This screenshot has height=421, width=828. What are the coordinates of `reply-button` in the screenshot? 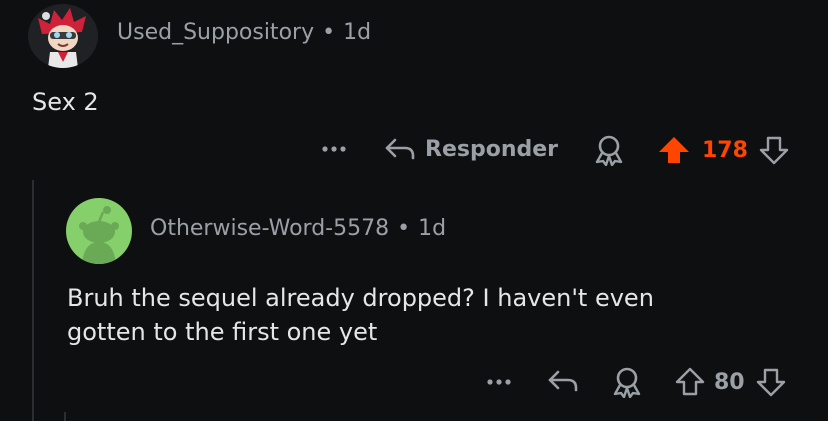 It's located at (563, 381).